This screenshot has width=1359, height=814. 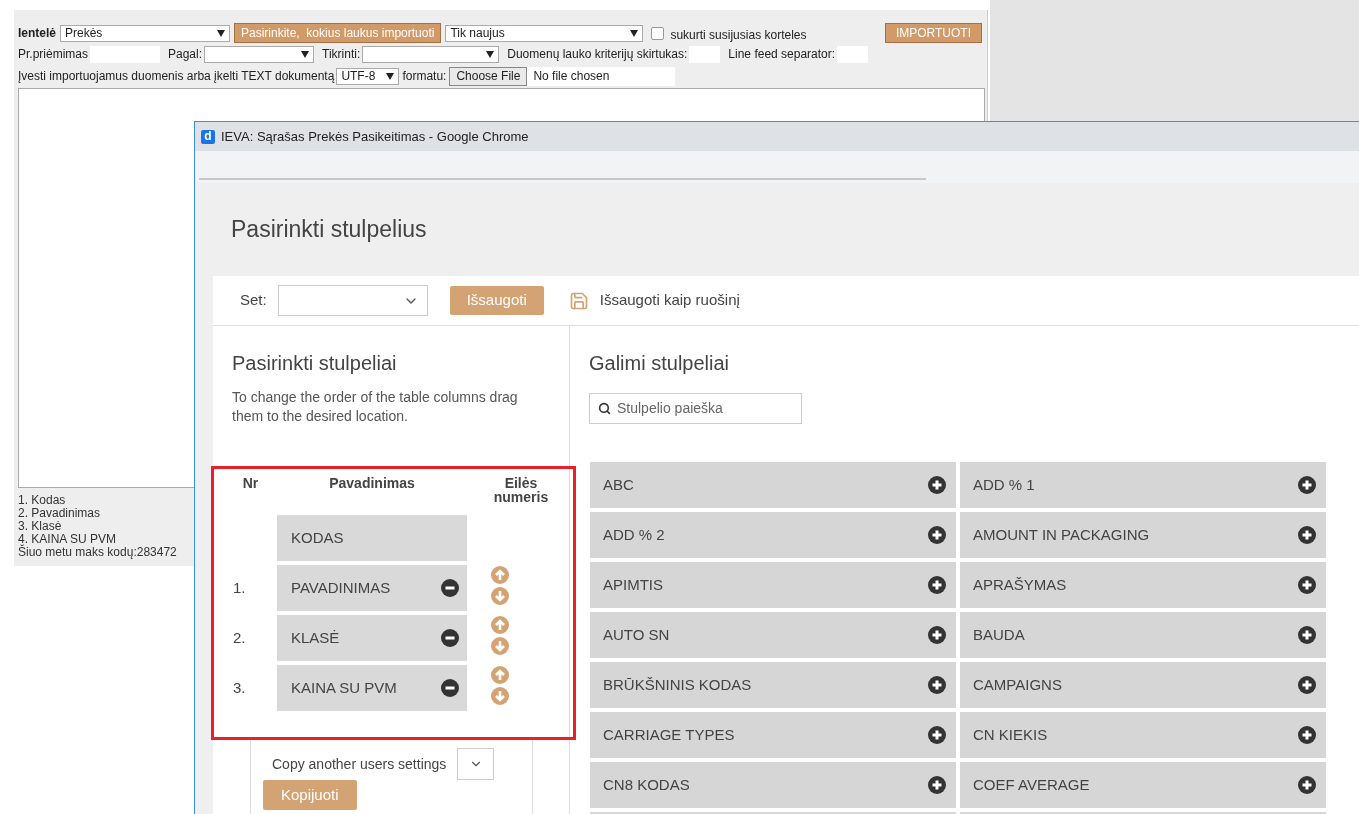 What do you see at coordinates (521, 491) in the screenshot?
I see `column-header: Eilės numeris` at bounding box center [521, 491].